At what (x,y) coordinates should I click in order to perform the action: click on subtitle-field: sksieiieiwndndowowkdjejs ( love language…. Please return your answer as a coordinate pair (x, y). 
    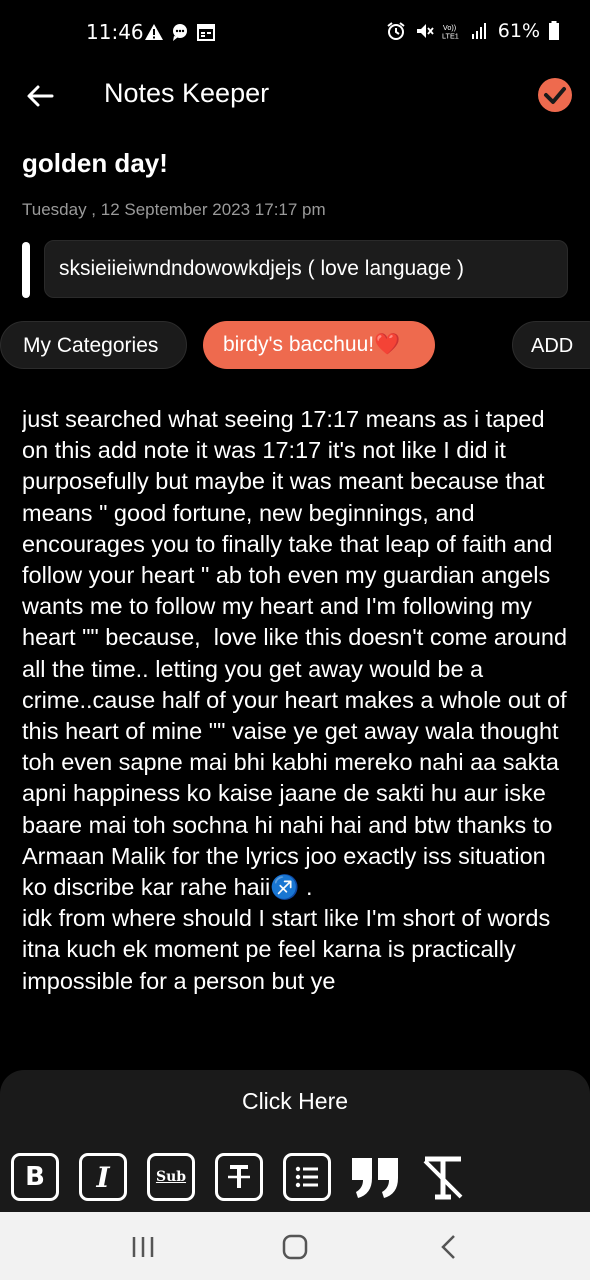
    Looking at the image, I should click on (306, 269).